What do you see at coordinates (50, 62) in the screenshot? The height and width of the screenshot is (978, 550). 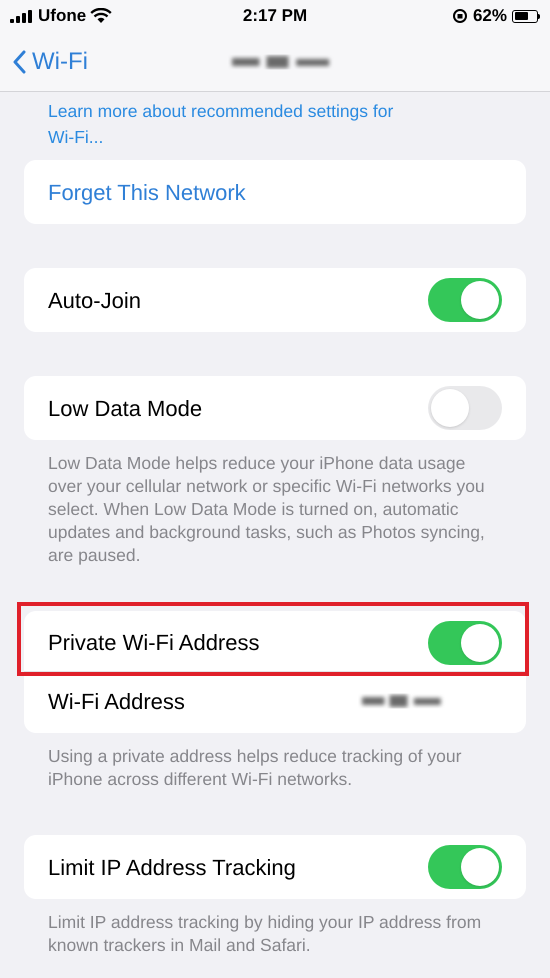 I see `back-button: Wi-Fi` at bounding box center [50, 62].